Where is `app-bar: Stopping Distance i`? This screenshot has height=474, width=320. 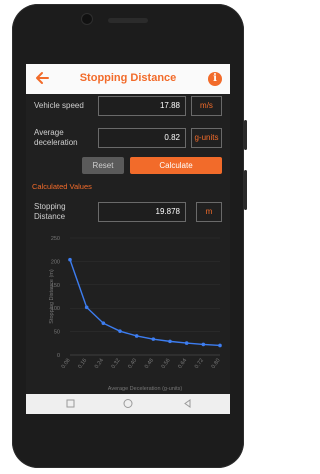
app-bar: Stopping Distance i is located at coordinates (128, 79).